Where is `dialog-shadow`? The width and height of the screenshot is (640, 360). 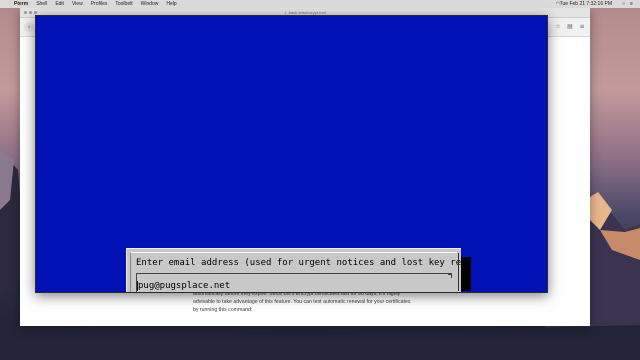
dialog-shadow is located at coordinates (465, 274).